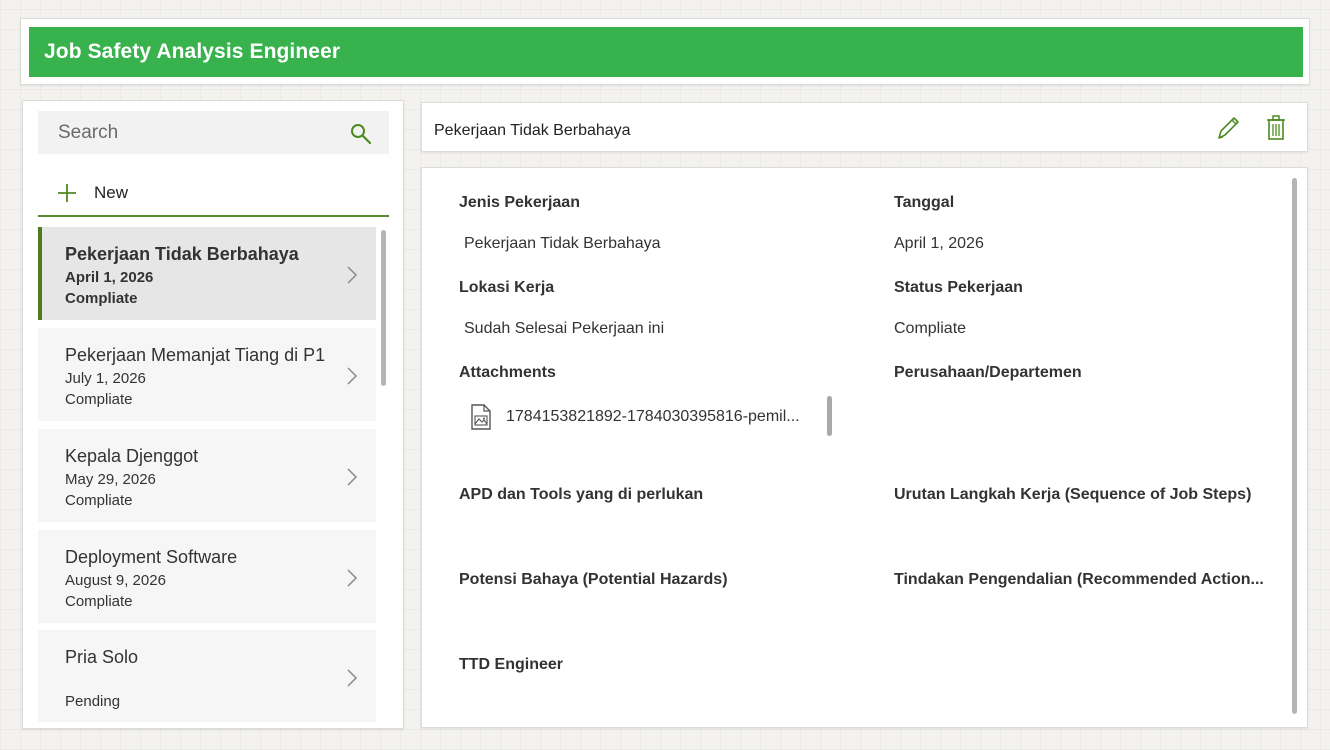 The width and height of the screenshot is (1330, 750). I want to click on plus-icon, so click(67, 193).